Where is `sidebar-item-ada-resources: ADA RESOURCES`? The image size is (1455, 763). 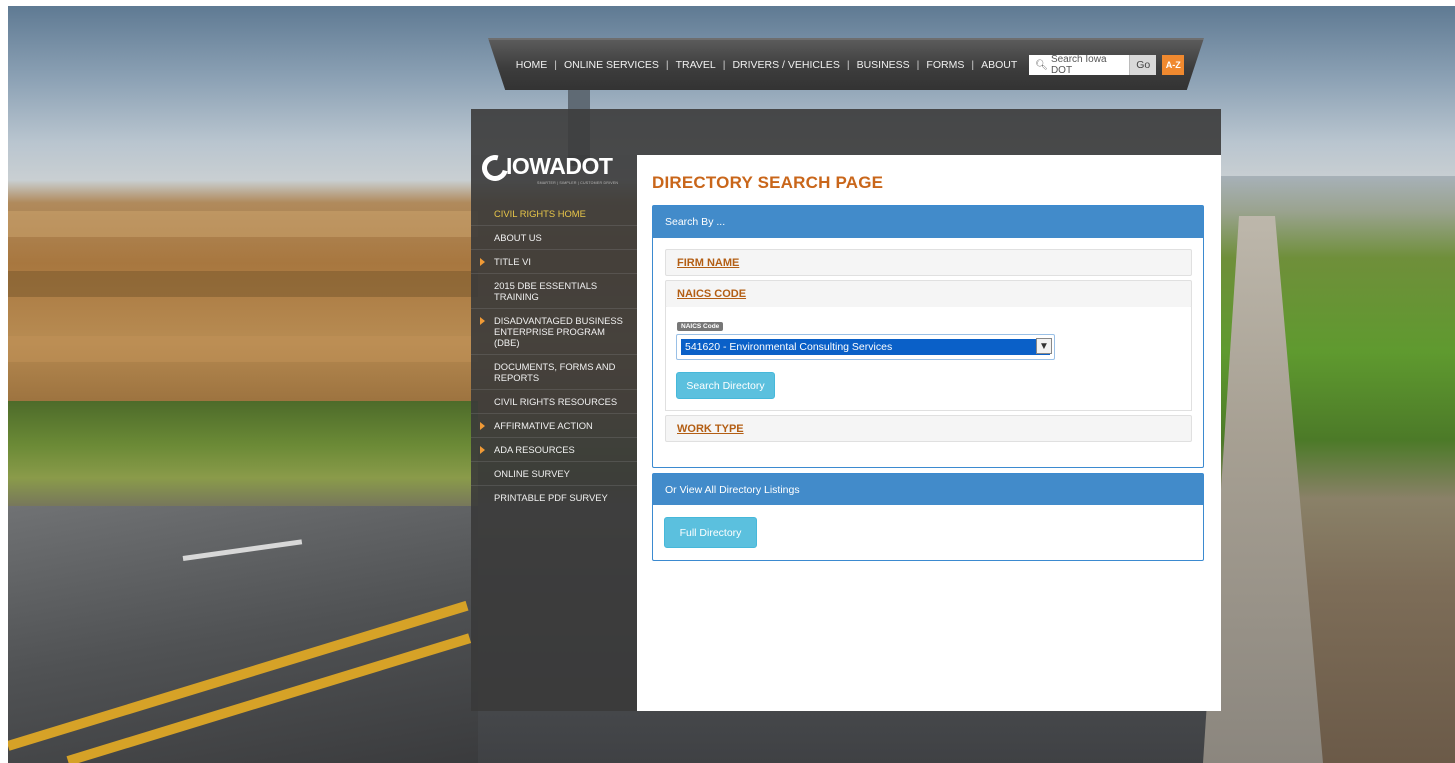
sidebar-item-ada-resources: ADA RESOURCES is located at coordinates (554, 450).